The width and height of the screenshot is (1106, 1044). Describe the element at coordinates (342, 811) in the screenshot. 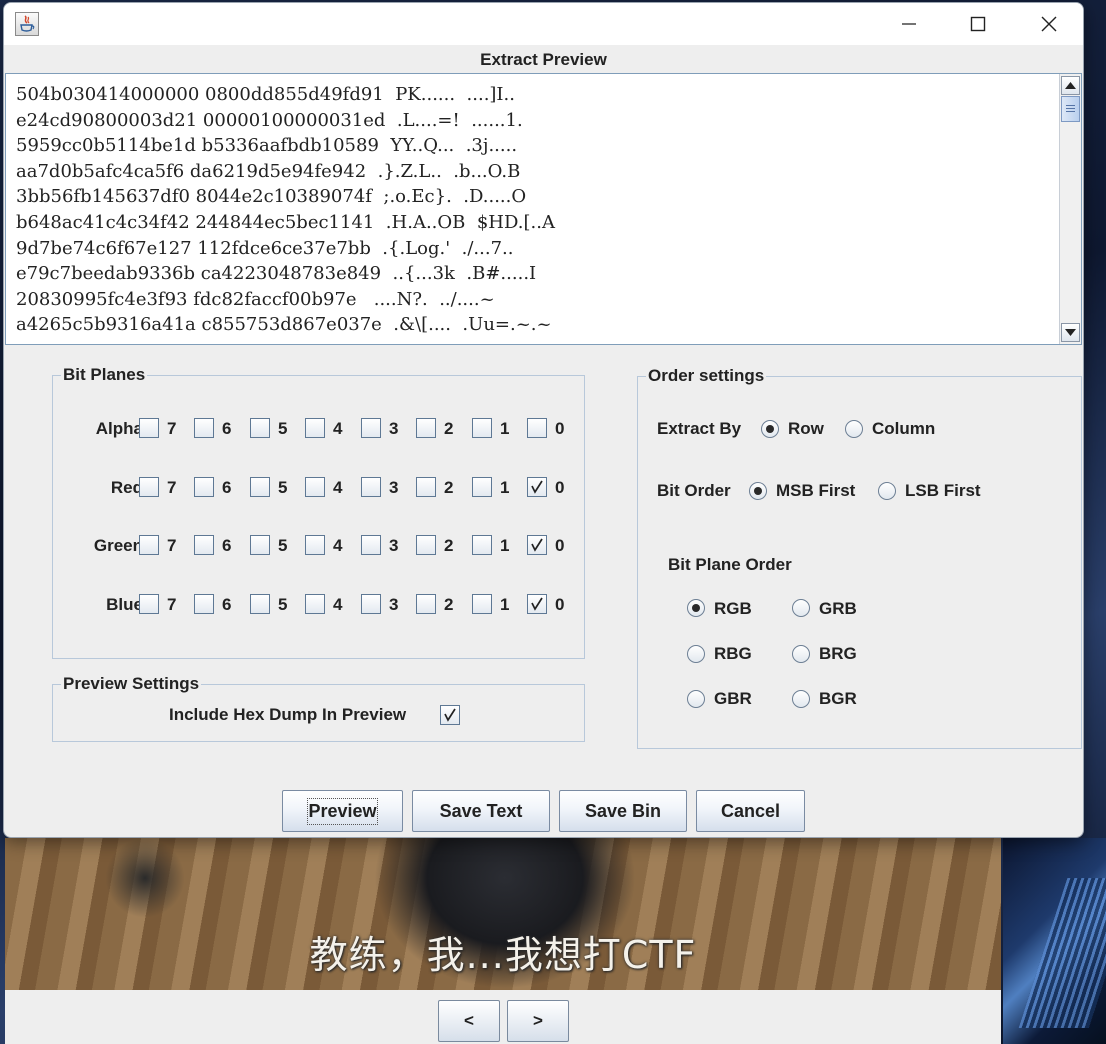

I see `preview-button: Preview` at that location.